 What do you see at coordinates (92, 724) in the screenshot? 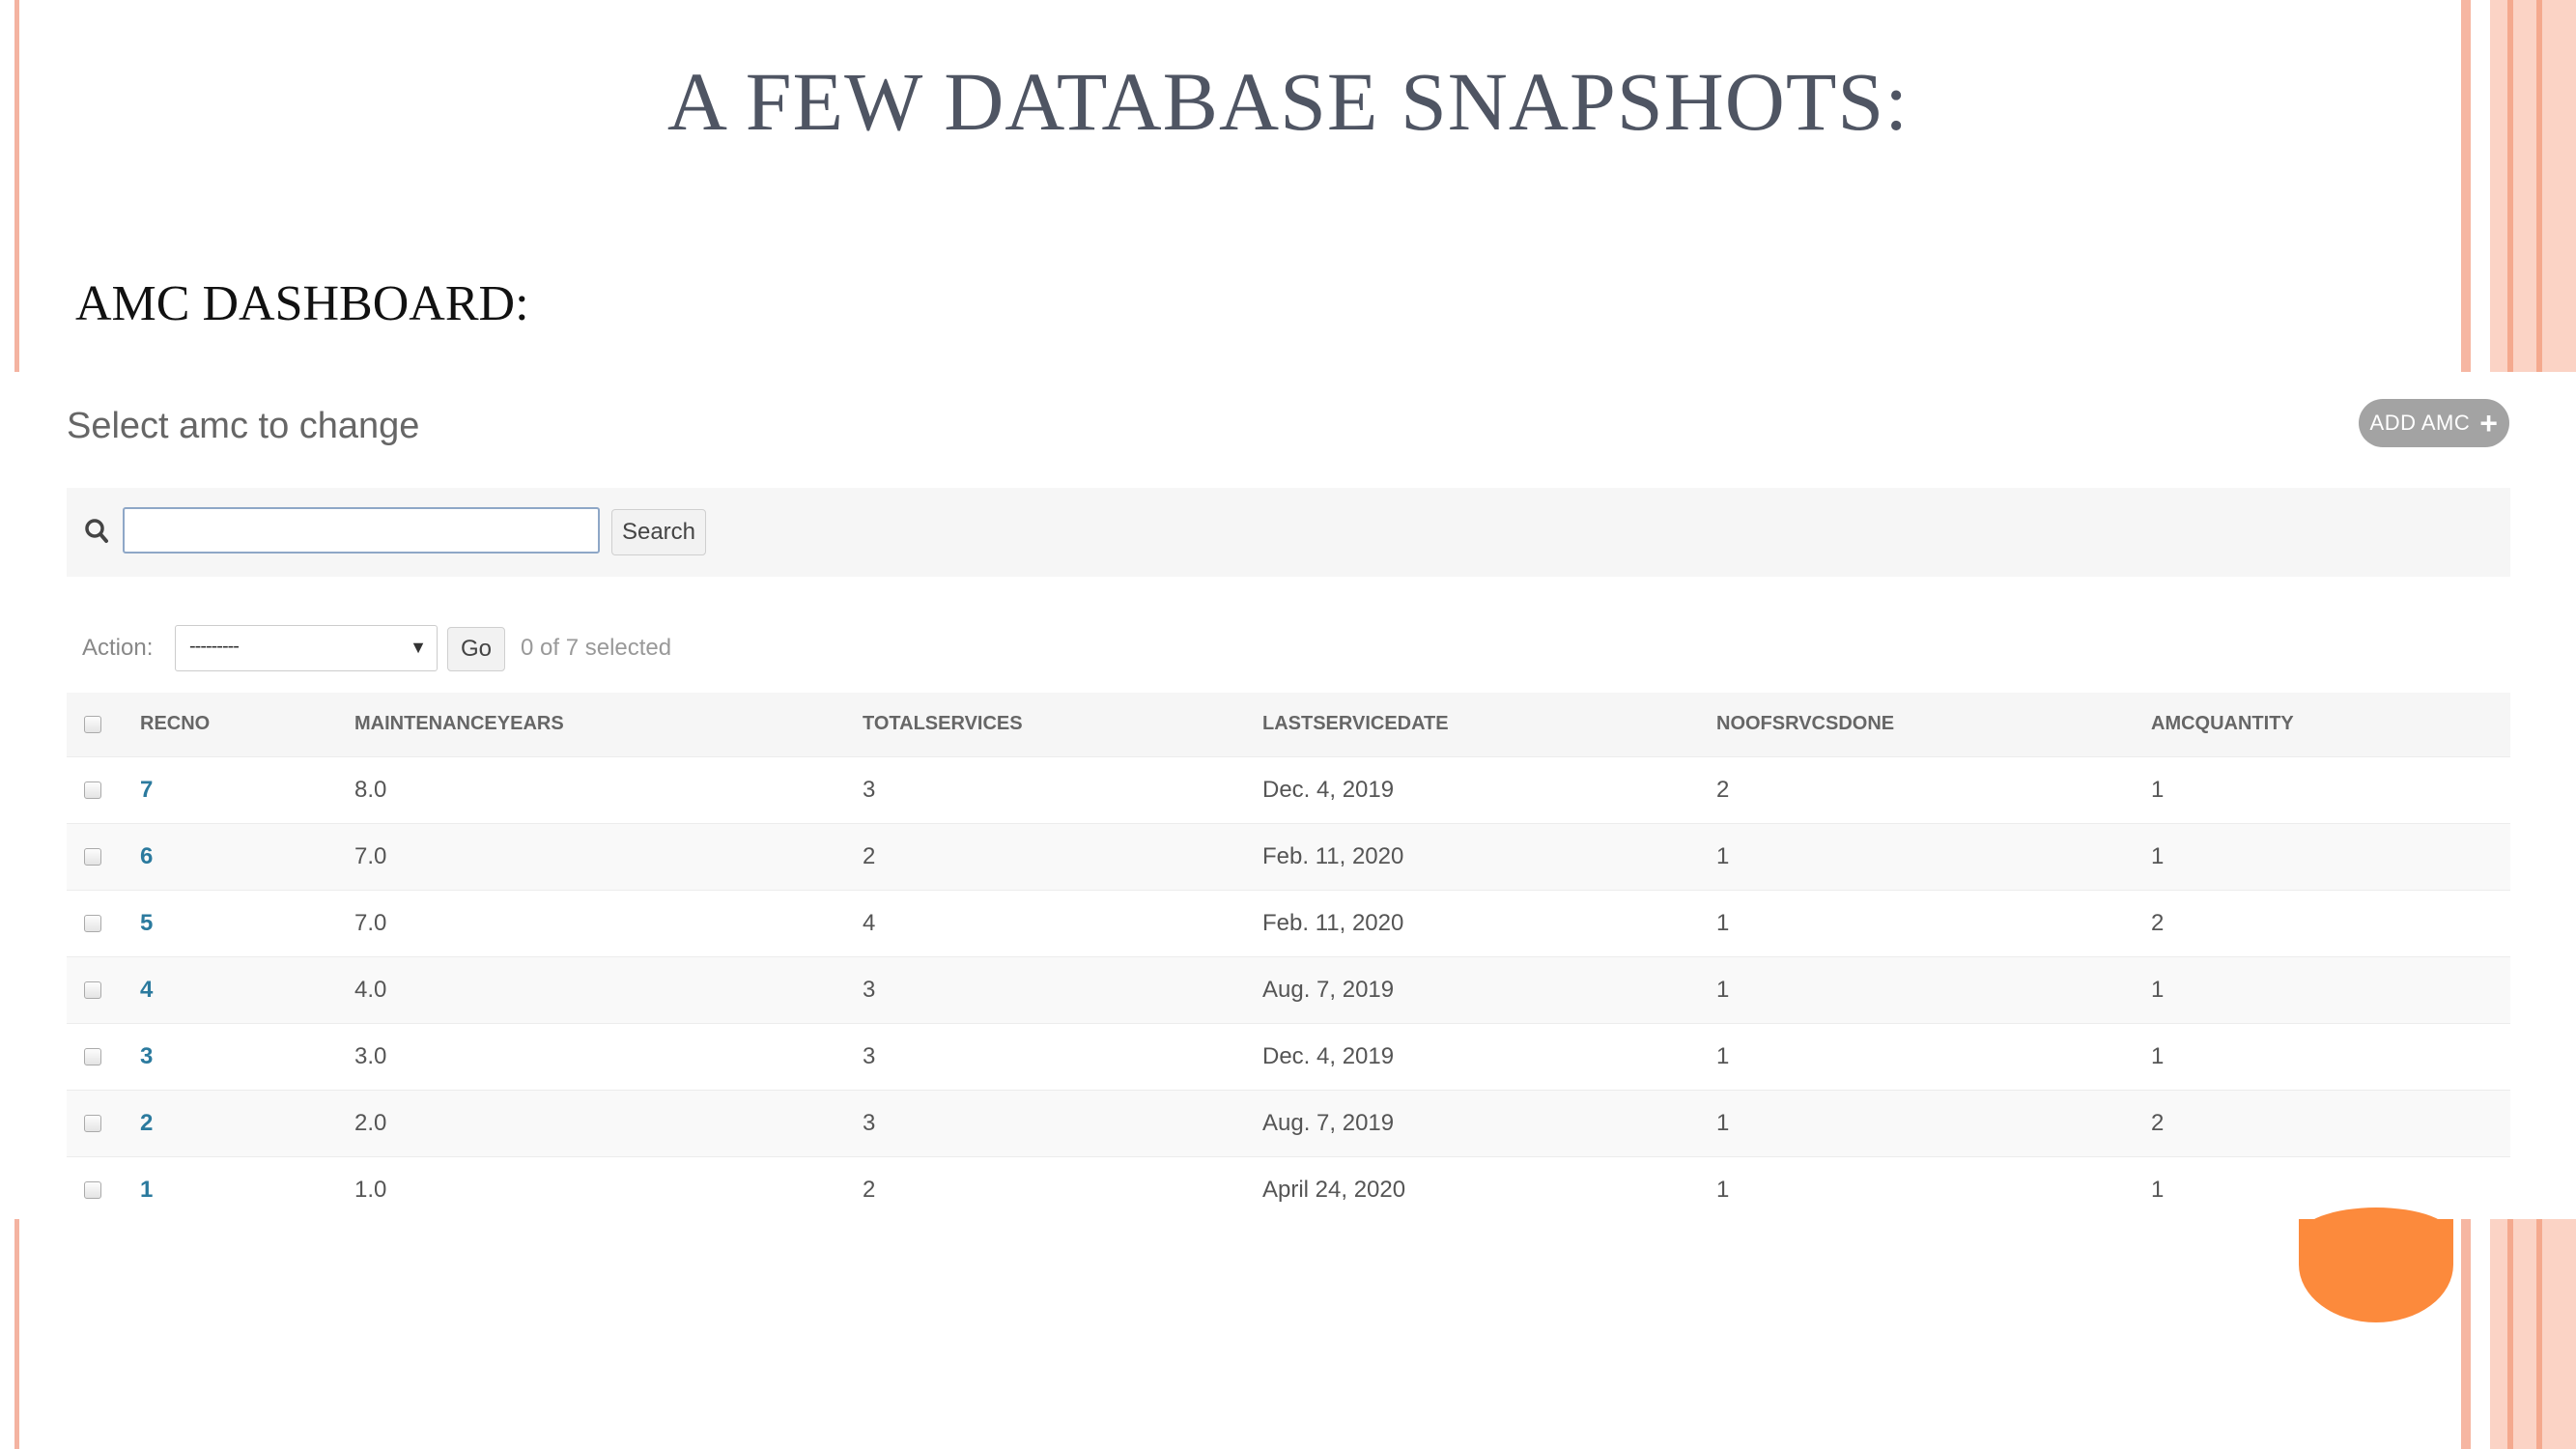
I see `select-all-checkbox` at bounding box center [92, 724].